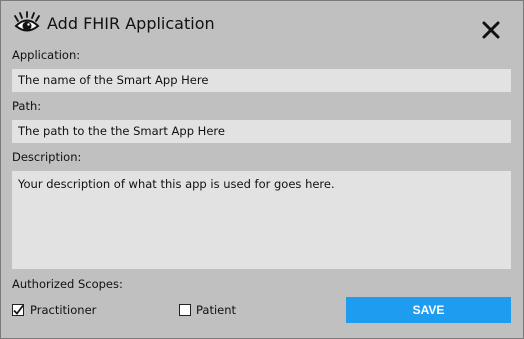  I want to click on practitioner-label: Practitioner, so click(63, 310).